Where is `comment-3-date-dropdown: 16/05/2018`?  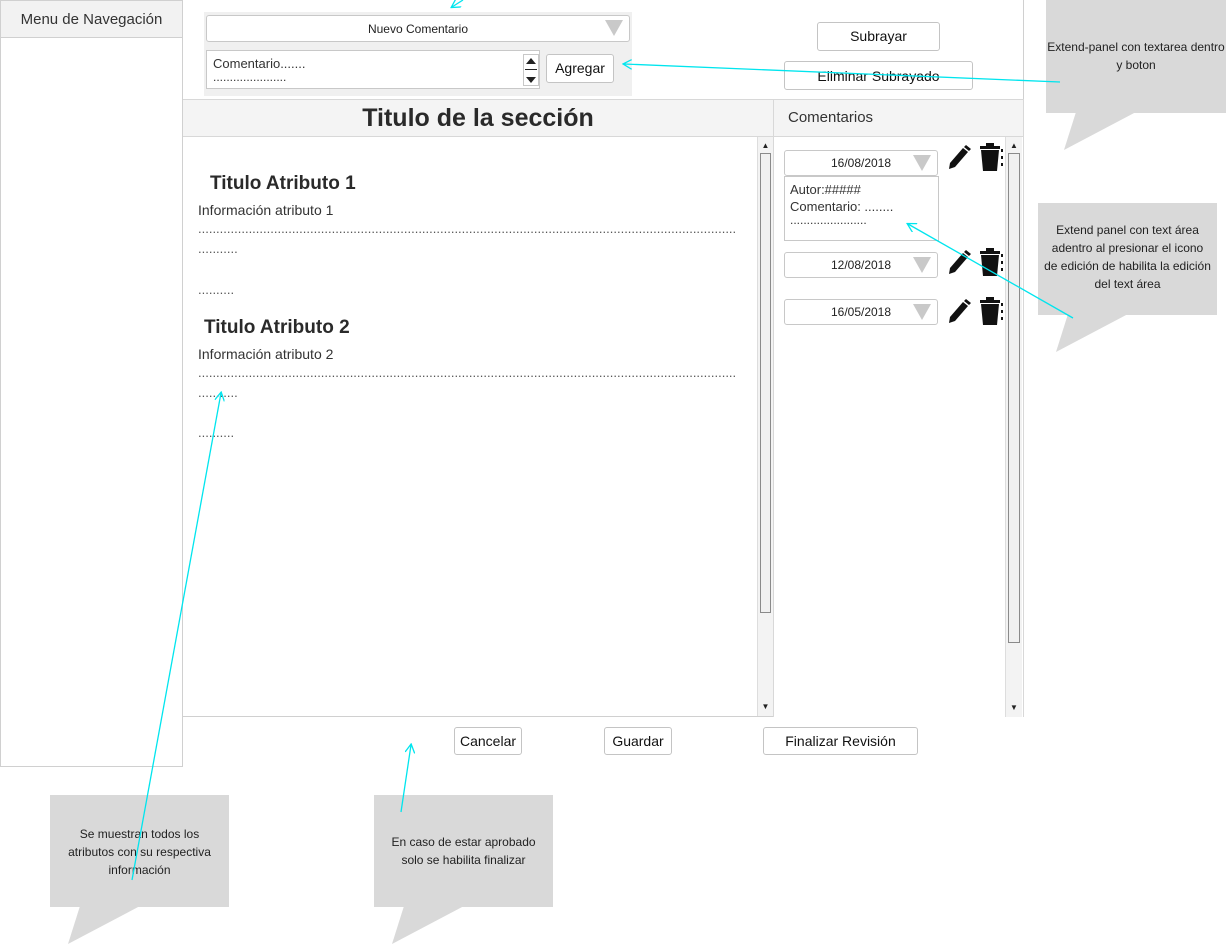 comment-3-date-dropdown: 16/05/2018 is located at coordinates (861, 312).